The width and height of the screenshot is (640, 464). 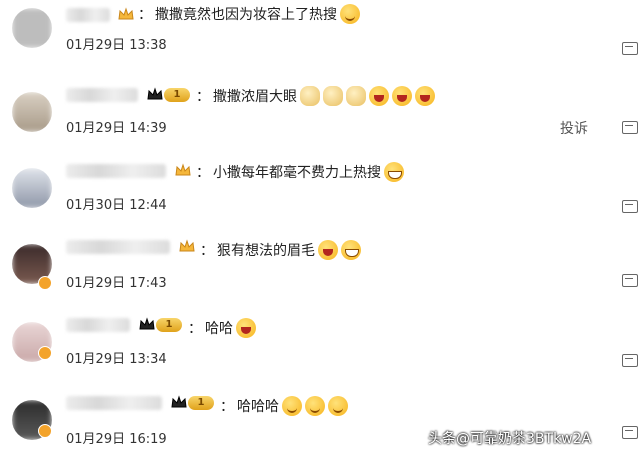 I want to click on comment-date: 01月29日 13:34, so click(x=116, y=359).